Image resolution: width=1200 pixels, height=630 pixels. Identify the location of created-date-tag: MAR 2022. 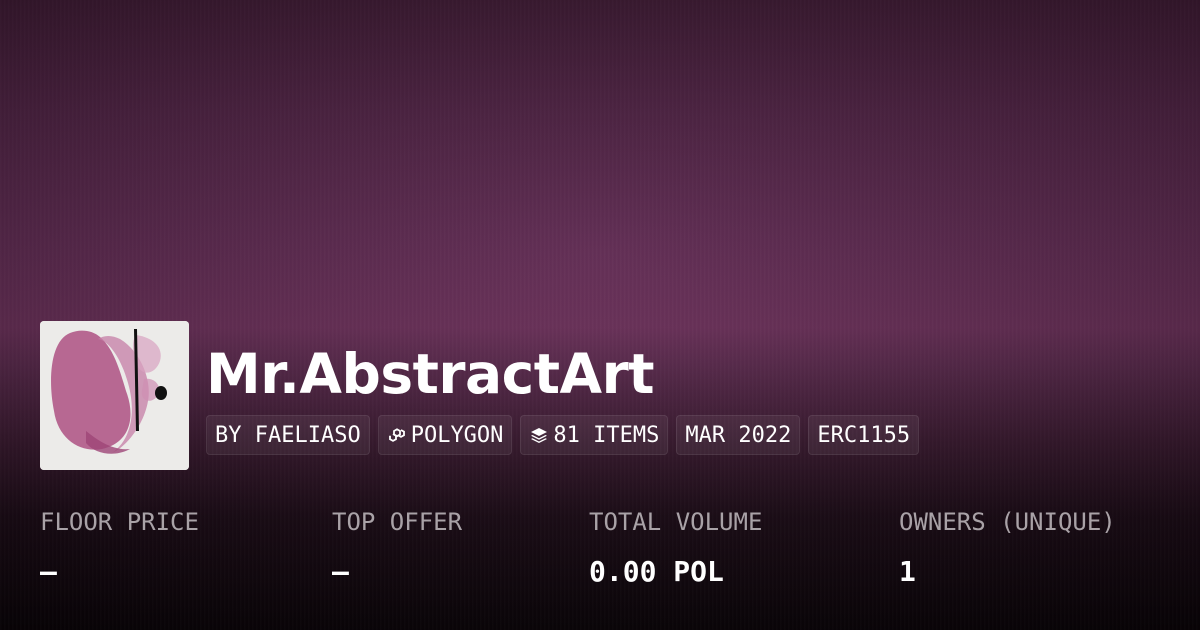
(738, 435).